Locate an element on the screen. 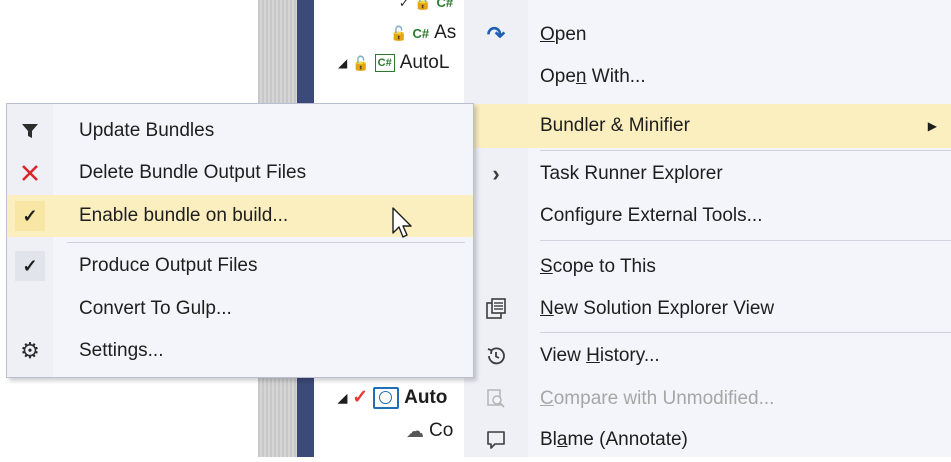 This screenshot has height=462, width=951. open-redo-arrow-icon: ↷ is located at coordinates (496, 34).